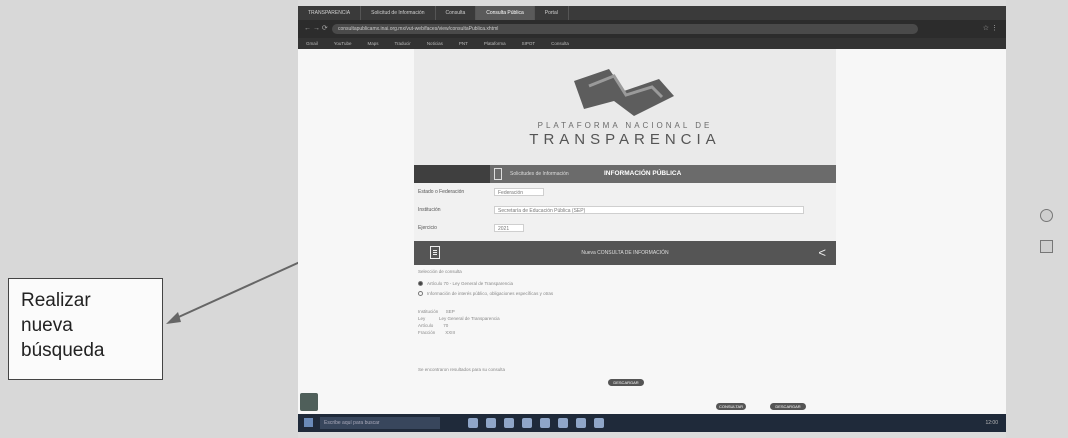 Image resolution: width=1068 pixels, height=438 pixels. I want to click on nav-informacion-publica: INFORMACIÓN PÚBLICA, so click(642, 174).